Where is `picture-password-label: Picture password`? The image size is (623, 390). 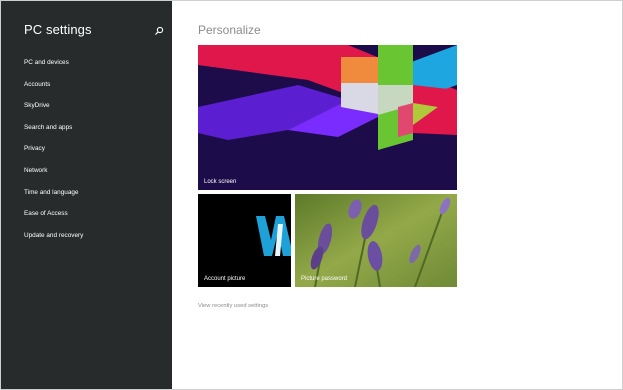 picture-password-label: Picture password is located at coordinates (324, 279).